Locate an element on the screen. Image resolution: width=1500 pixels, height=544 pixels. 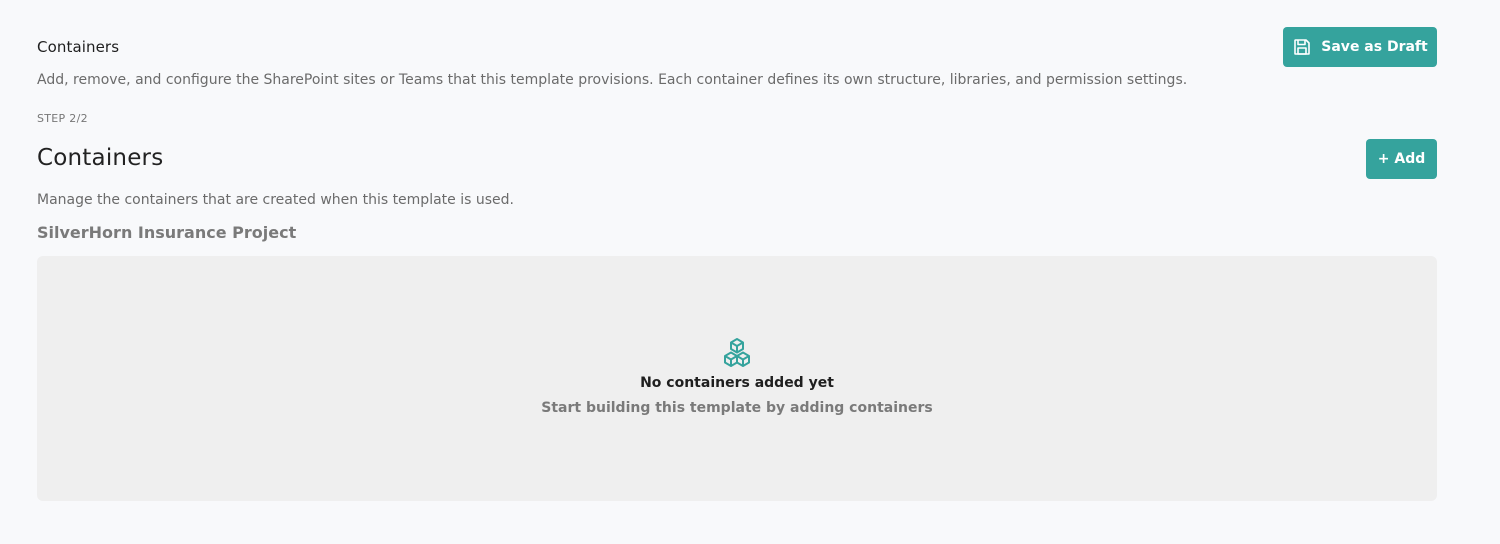
section-title: Containers is located at coordinates (100, 158).